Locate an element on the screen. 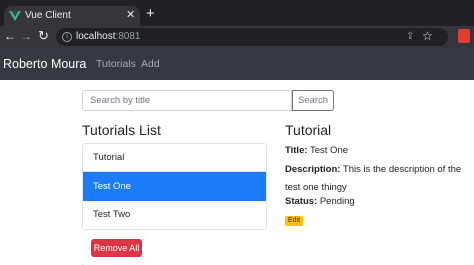 The image size is (474, 265). url-port: :8081 is located at coordinates (128, 36).